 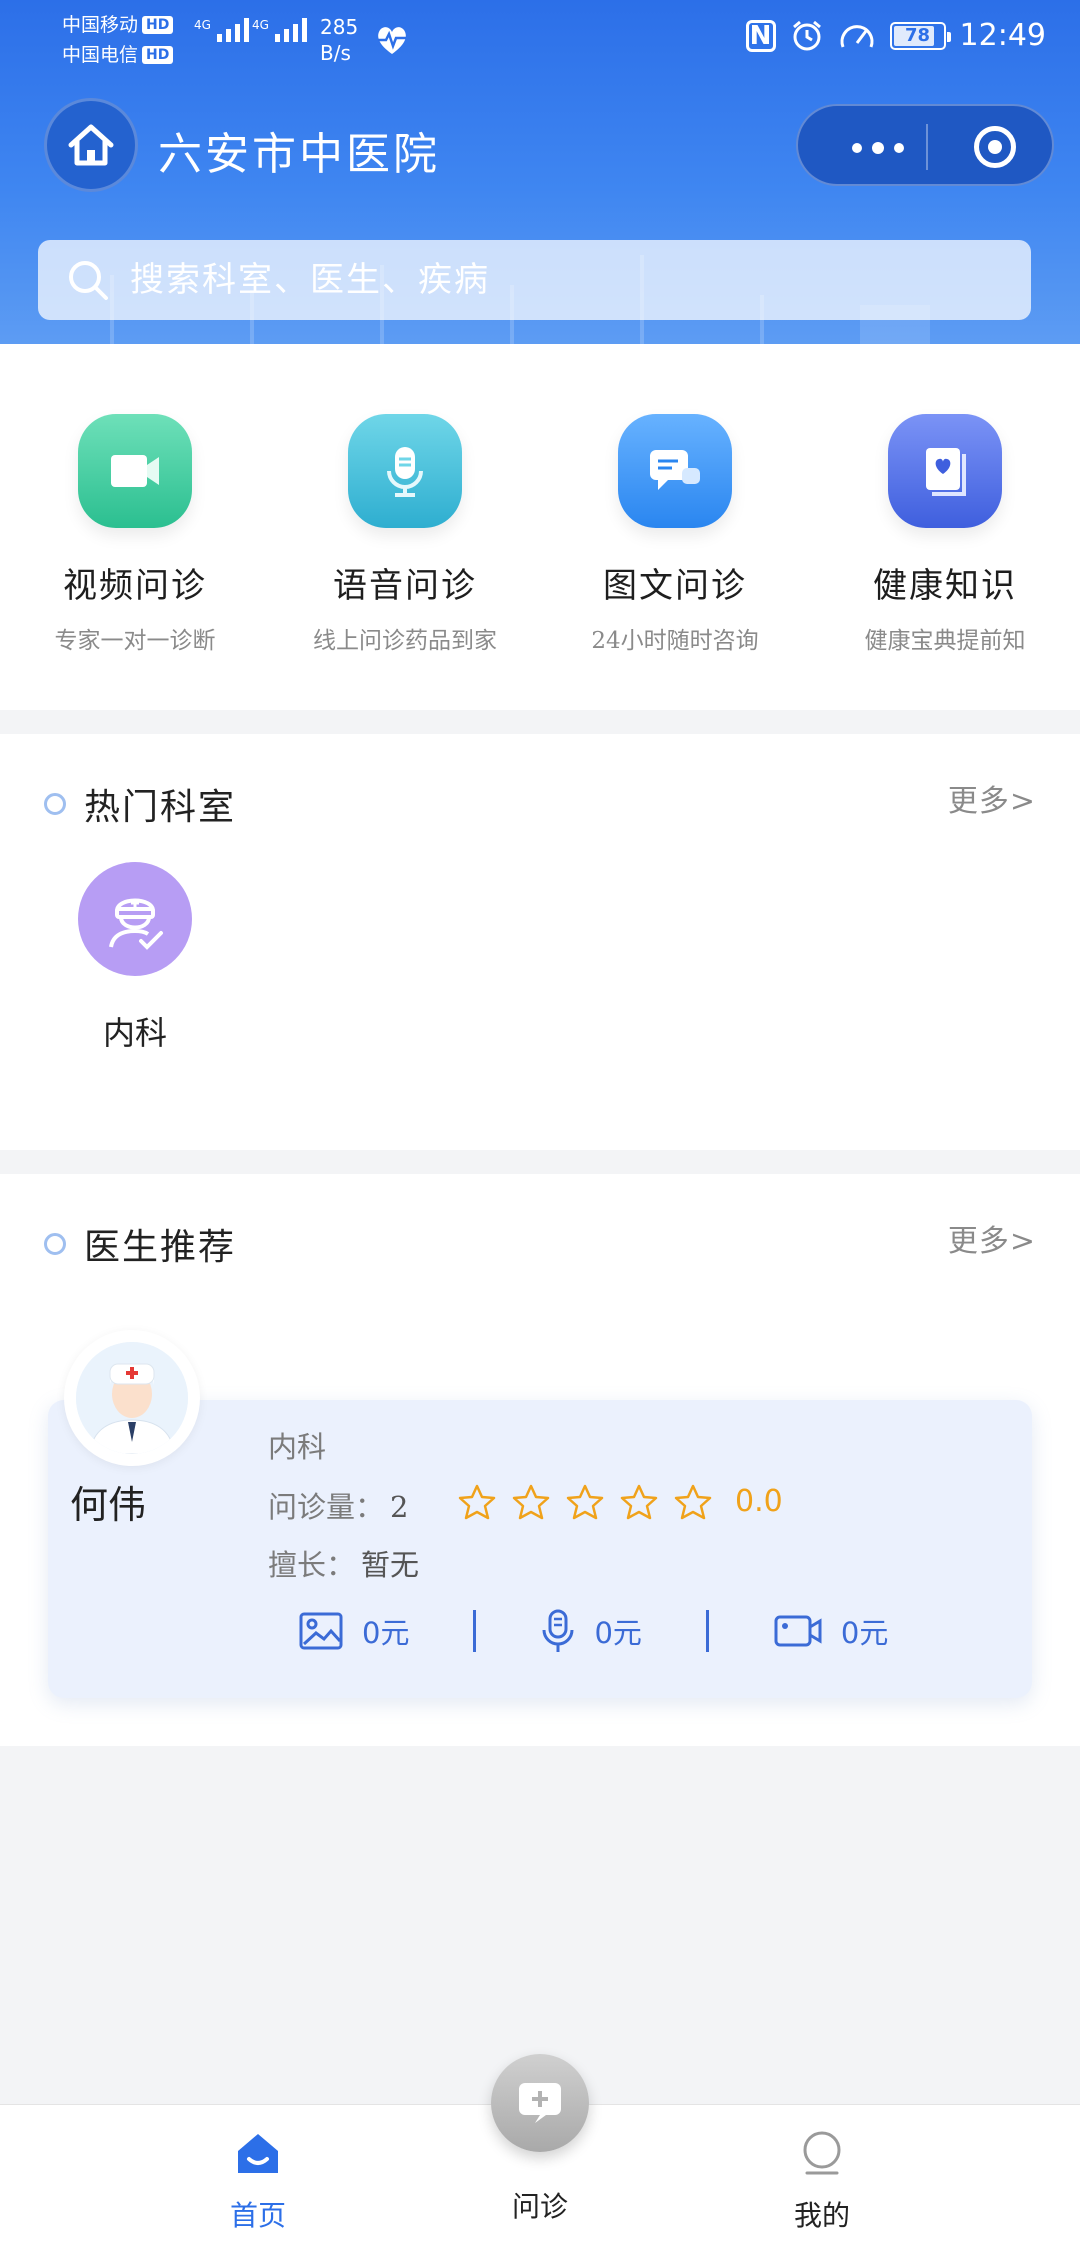 What do you see at coordinates (257, 2215) in the screenshot?
I see `tab-label: 首页` at bounding box center [257, 2215].